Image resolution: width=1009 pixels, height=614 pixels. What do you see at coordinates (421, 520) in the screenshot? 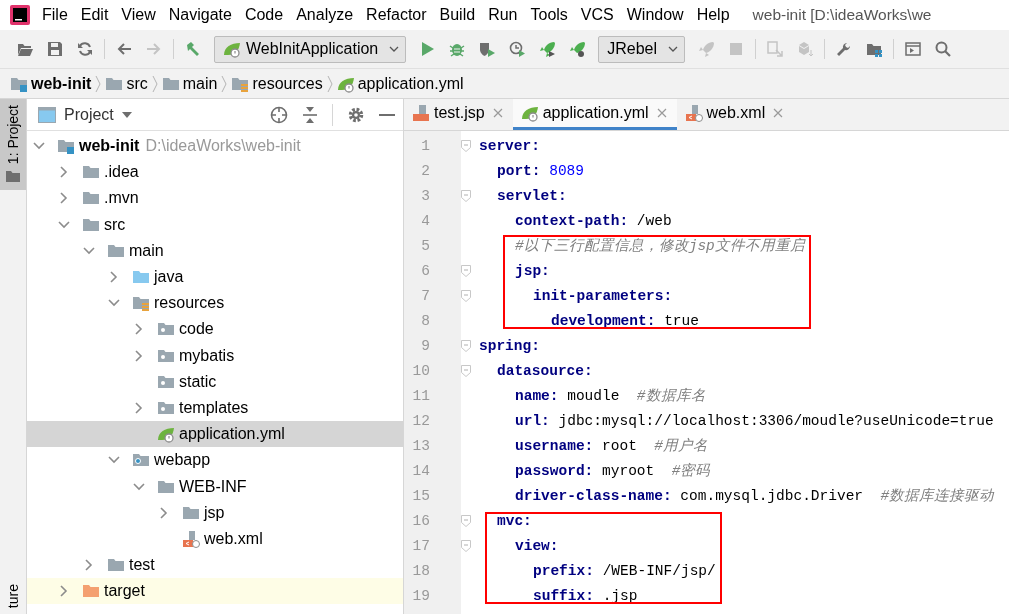
I see `line-number: 16` at bounding box center [421, 520].